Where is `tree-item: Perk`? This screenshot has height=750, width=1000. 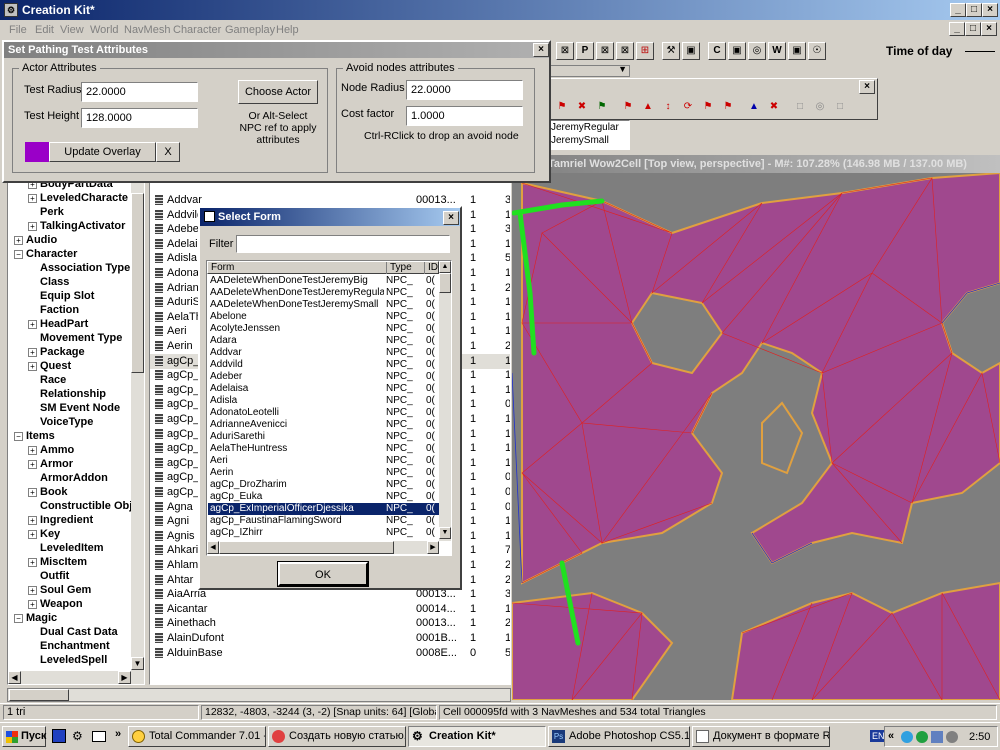 tree-item: Perk is located at coordinates (72, 212).